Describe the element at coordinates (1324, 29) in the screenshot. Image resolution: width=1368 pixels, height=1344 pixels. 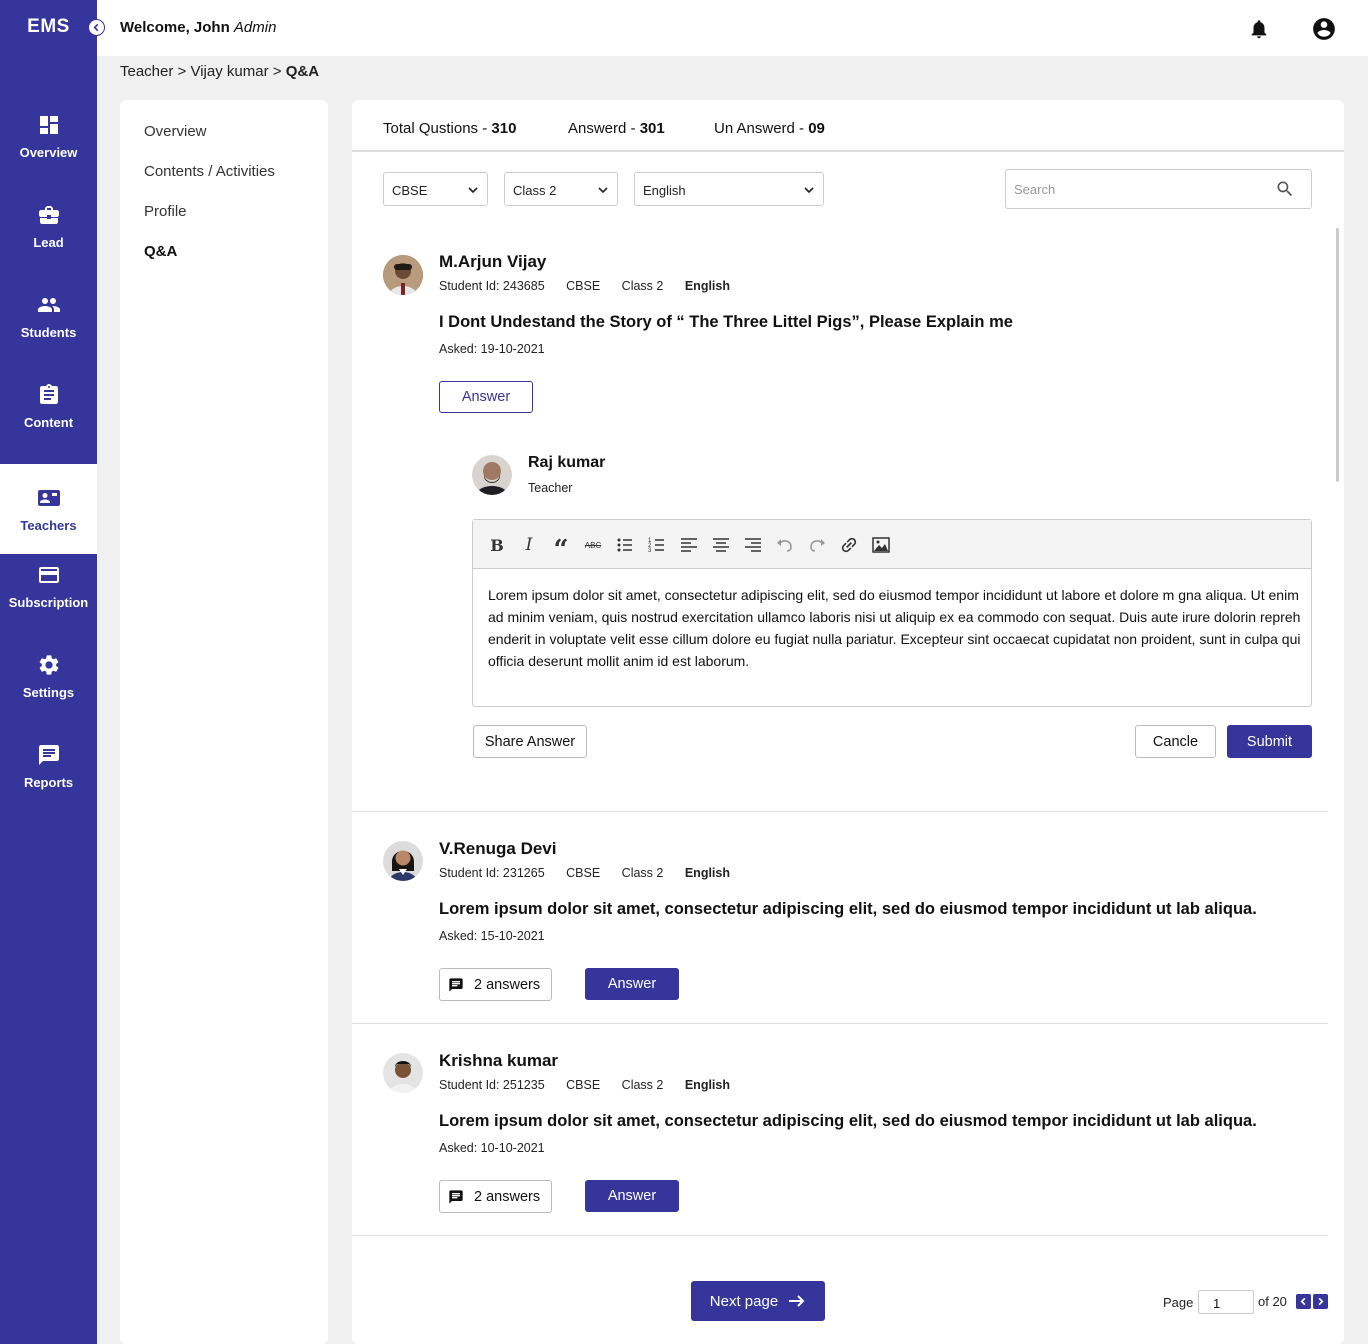
I see `account-circle-icon` at that location.